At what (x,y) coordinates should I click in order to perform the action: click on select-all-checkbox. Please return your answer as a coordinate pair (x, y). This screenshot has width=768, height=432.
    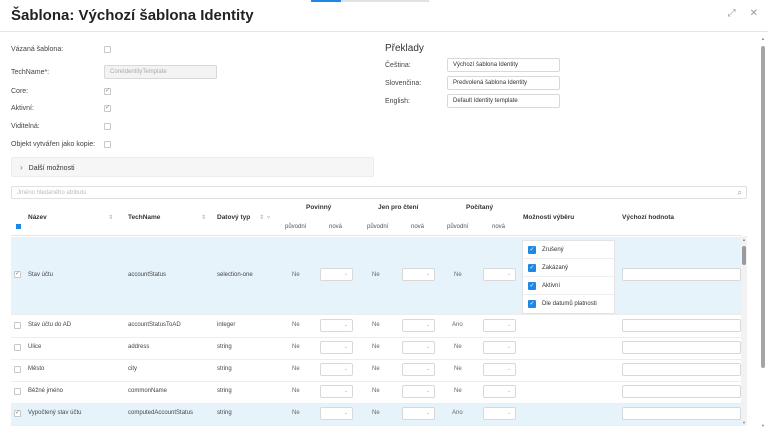
    Looking at the image, I should click on (18, 226).